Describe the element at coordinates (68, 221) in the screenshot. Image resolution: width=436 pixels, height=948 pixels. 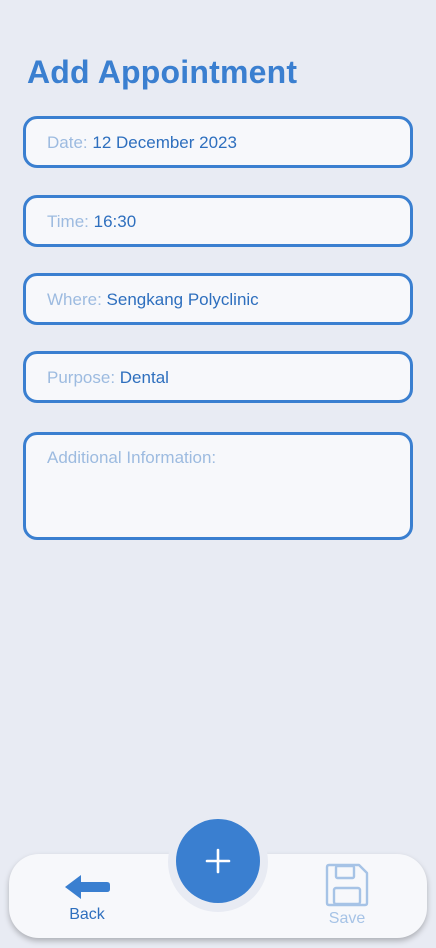
I see `time-label: Time:` at that location.